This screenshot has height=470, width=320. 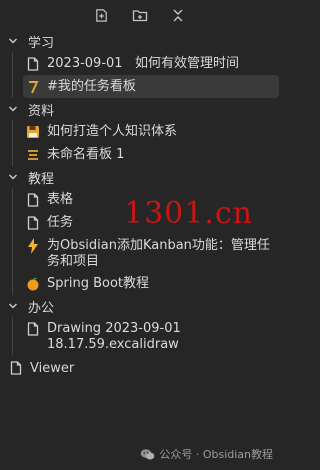 What do you see at coordinates (148, 453) in the screenshot?
I see `wechat-icon` at bounding box center [148, 453].